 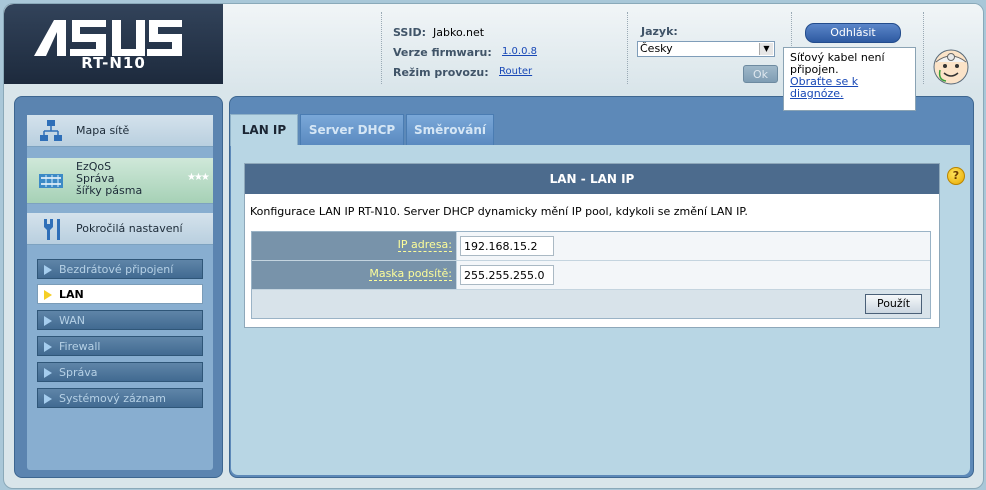 I want to click on subnet-mask-label-cell: Maska podsítě:, so click(x=354, y=275).